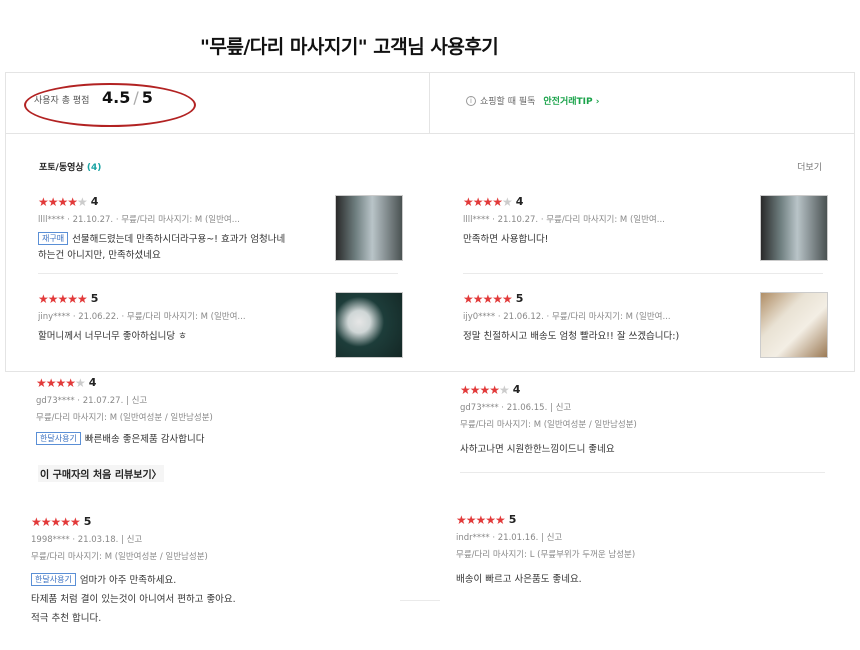 The height and width of the screenshot is (650, 860). What do you see at coordinates (537, 449) in the screenshot?
I see `review-text: 사하고나면 시원한한느낌이드니 좋네요` at bounding box center [537, 449].